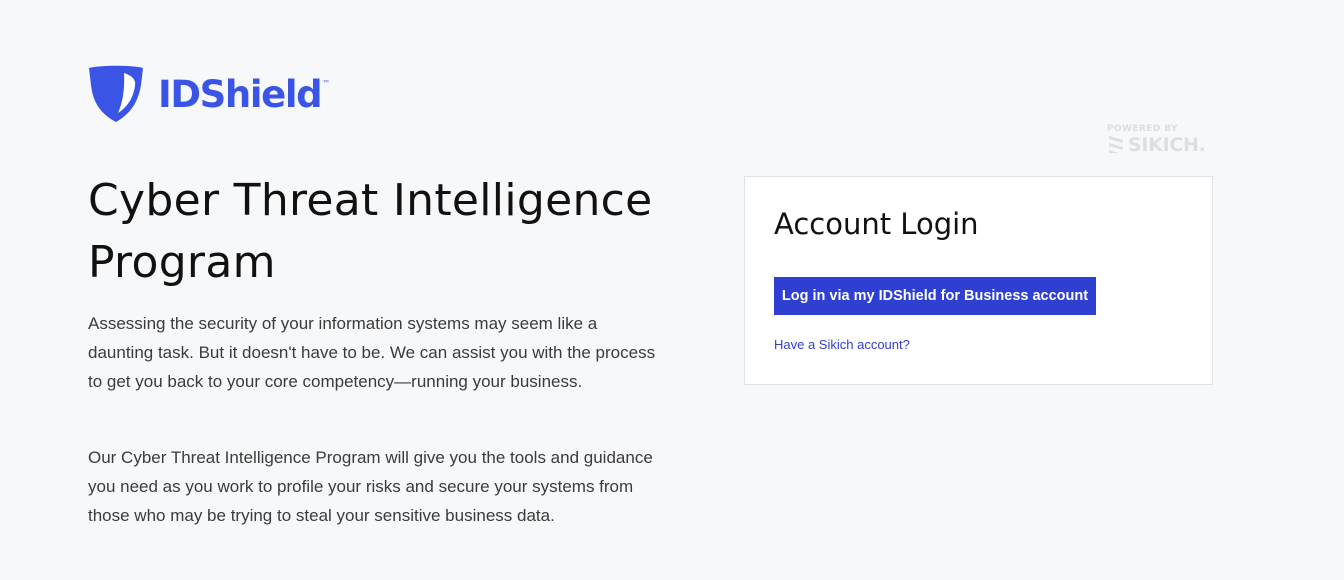 The height and width of the screenshot is (580, 1344). Describe the element at coordinates (842, 344) in the screenshot. I see `sikich-account-link: Have a Sikich account?` at that location.